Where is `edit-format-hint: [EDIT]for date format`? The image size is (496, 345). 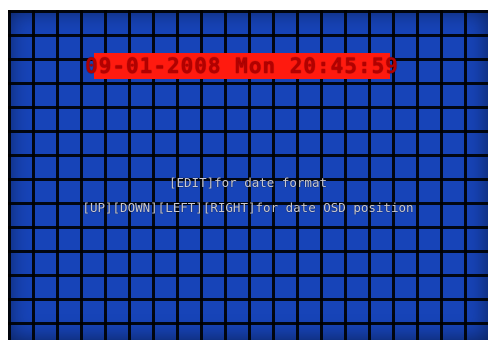
edit-format-hint: [EDIT]for date format is located at coordinates (248, 182).